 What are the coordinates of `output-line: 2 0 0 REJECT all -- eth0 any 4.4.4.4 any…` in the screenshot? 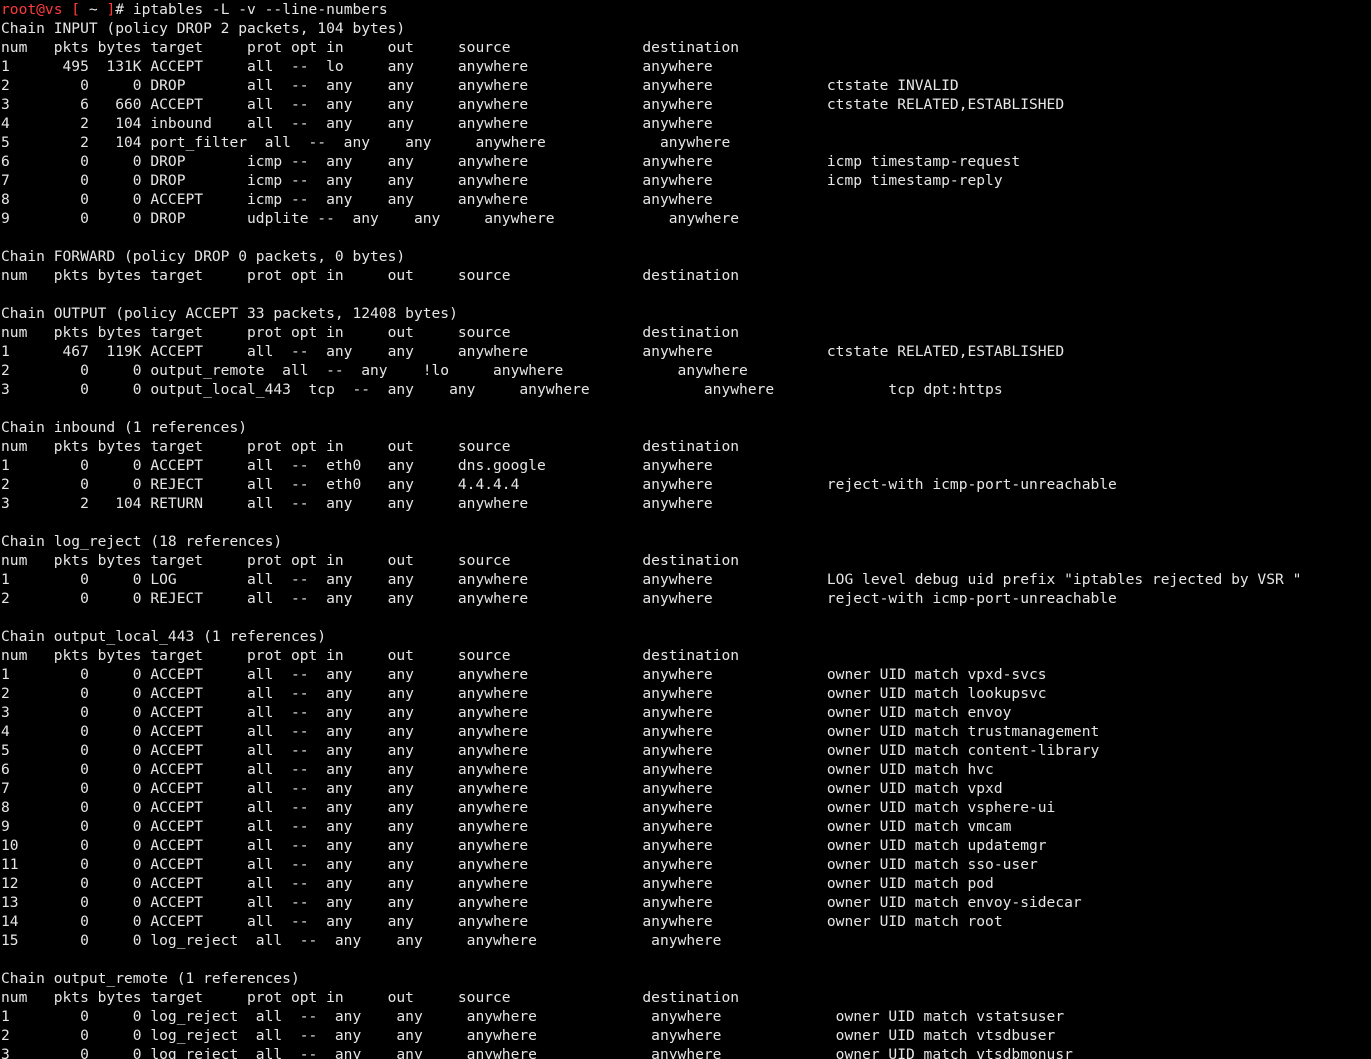 It's located at (559, 484).